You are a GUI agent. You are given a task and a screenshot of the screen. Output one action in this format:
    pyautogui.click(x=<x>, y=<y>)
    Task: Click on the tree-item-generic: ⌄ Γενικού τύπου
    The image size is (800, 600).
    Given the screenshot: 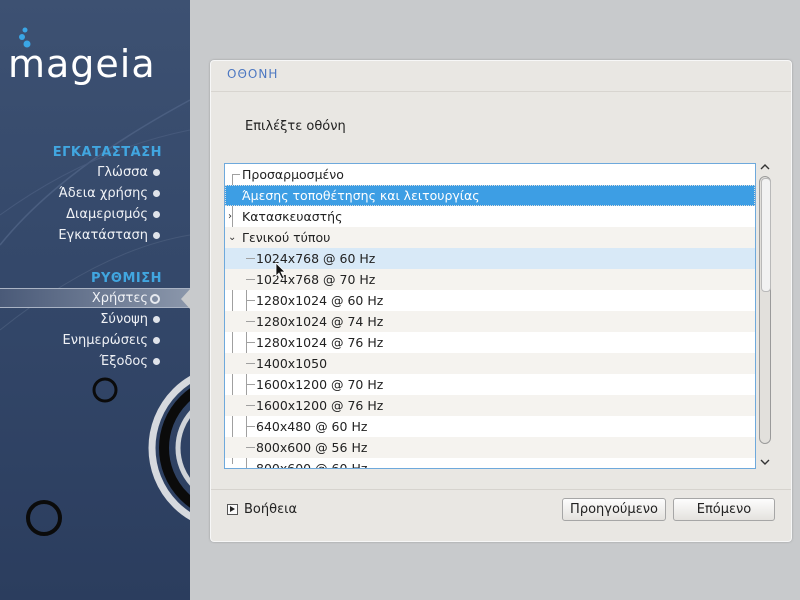 What is the action you would take?
    pyautogui.click(x=490, y=237)
    